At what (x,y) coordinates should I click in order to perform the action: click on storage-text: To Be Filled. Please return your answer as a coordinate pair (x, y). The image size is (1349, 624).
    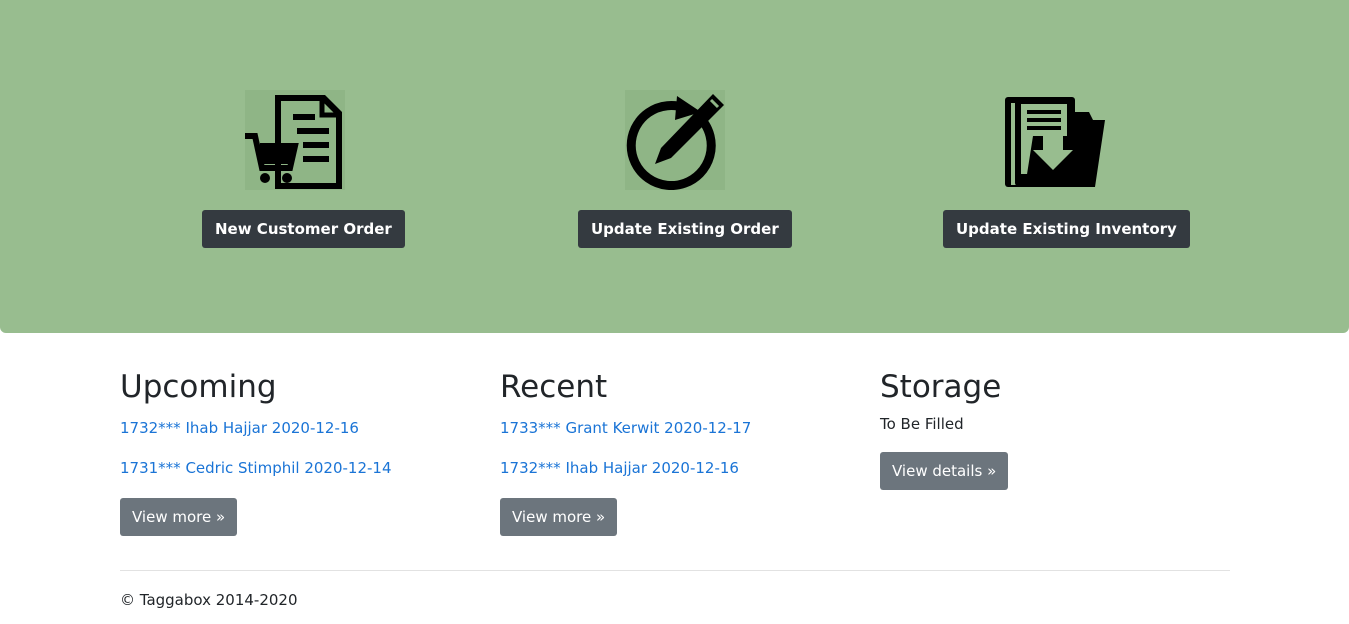
    Looking at the image, I should click on (922, 424).